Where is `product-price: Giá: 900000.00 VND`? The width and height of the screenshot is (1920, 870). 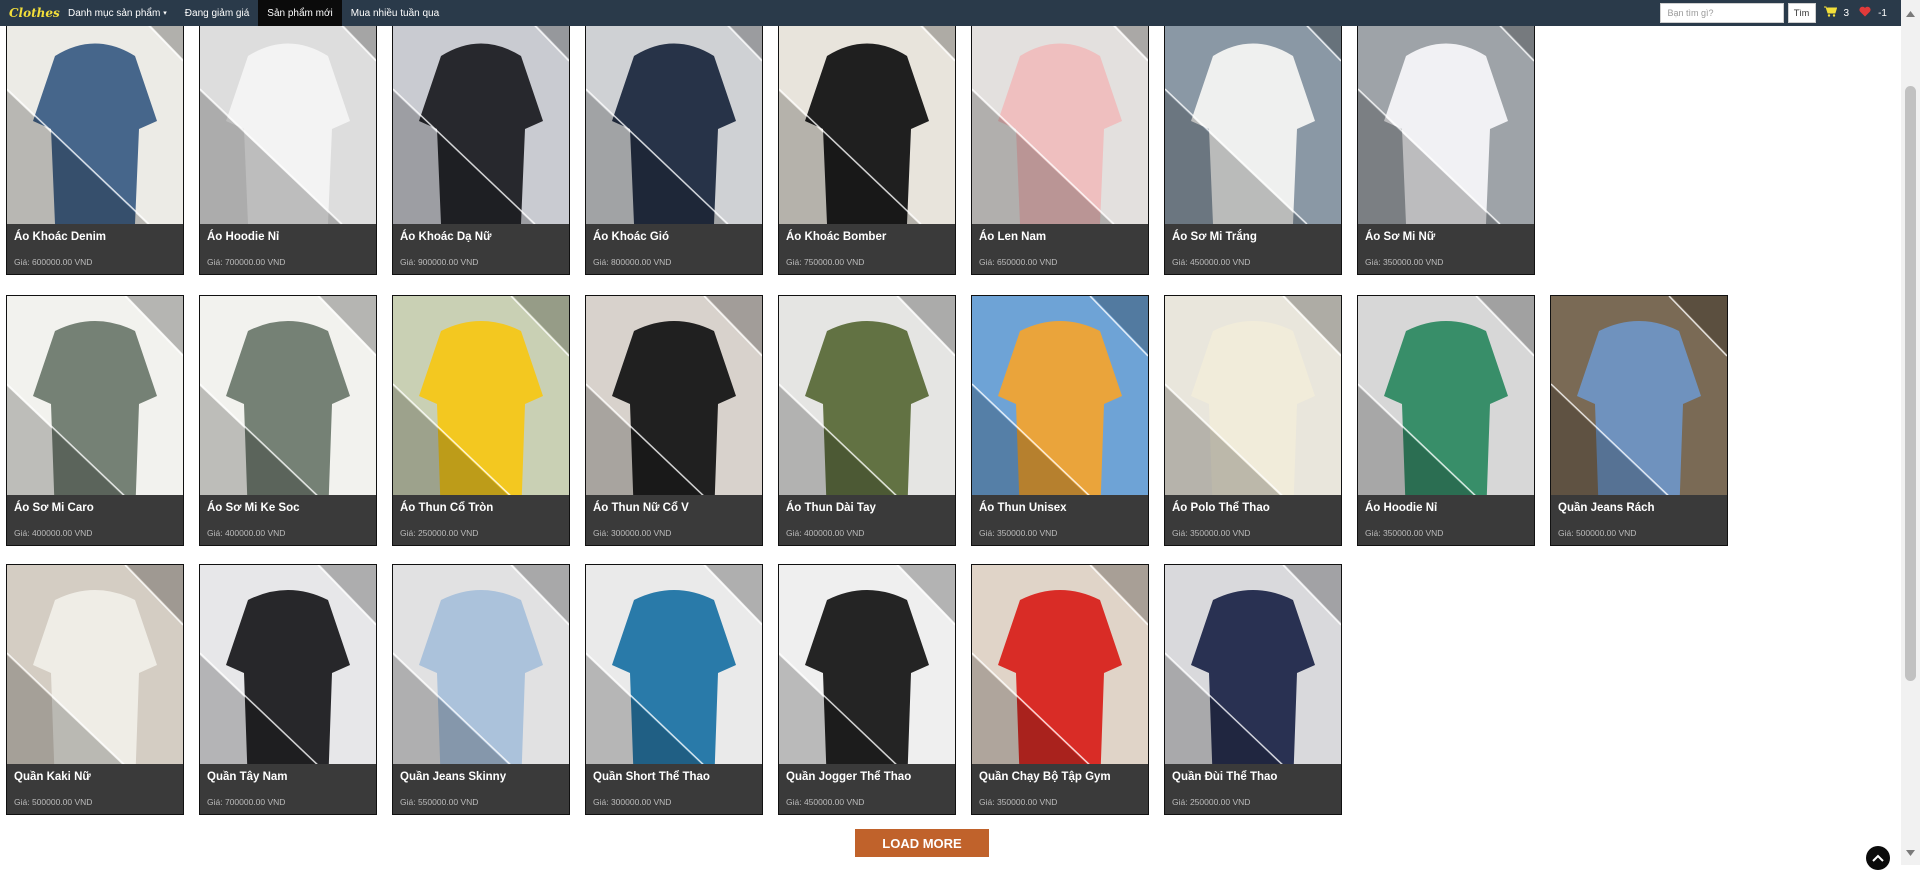 product-price: Giá: 900000.00 VND is located at coordinates (439, 262).